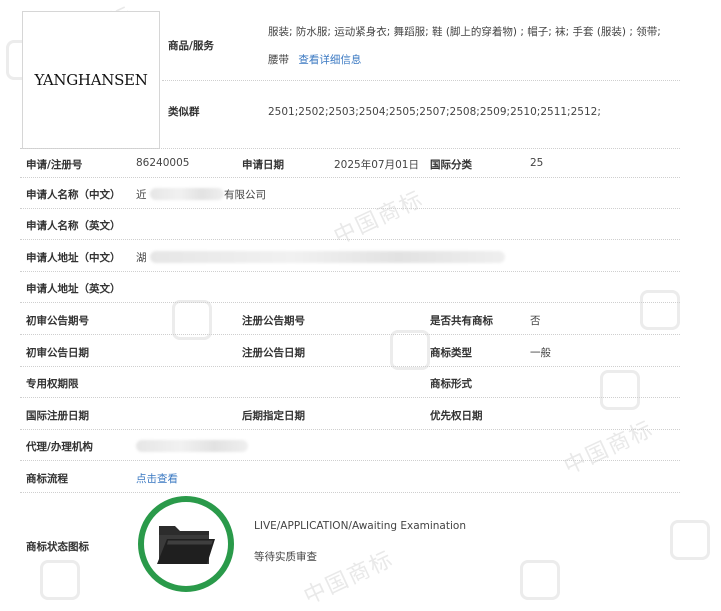 The height and width of the screenshot is (611, 721). I want to click on applicant-cn-prefix: 近, so click(141, 195).